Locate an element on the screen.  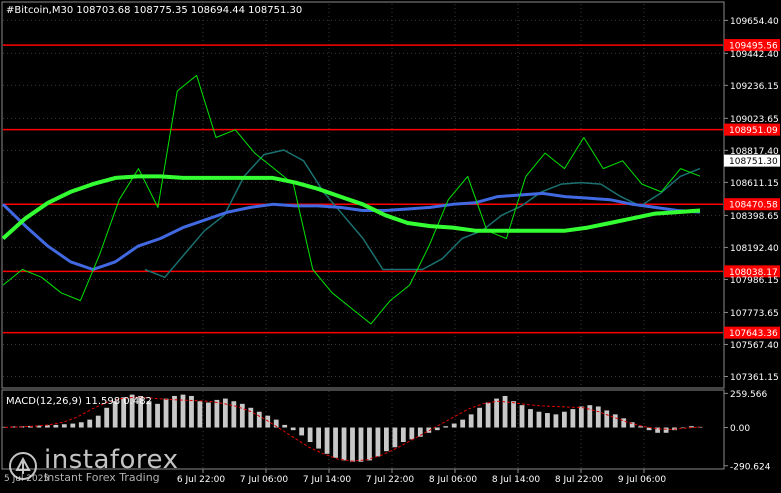
instaforex-logo-icon is located at coordinates (23, 466).